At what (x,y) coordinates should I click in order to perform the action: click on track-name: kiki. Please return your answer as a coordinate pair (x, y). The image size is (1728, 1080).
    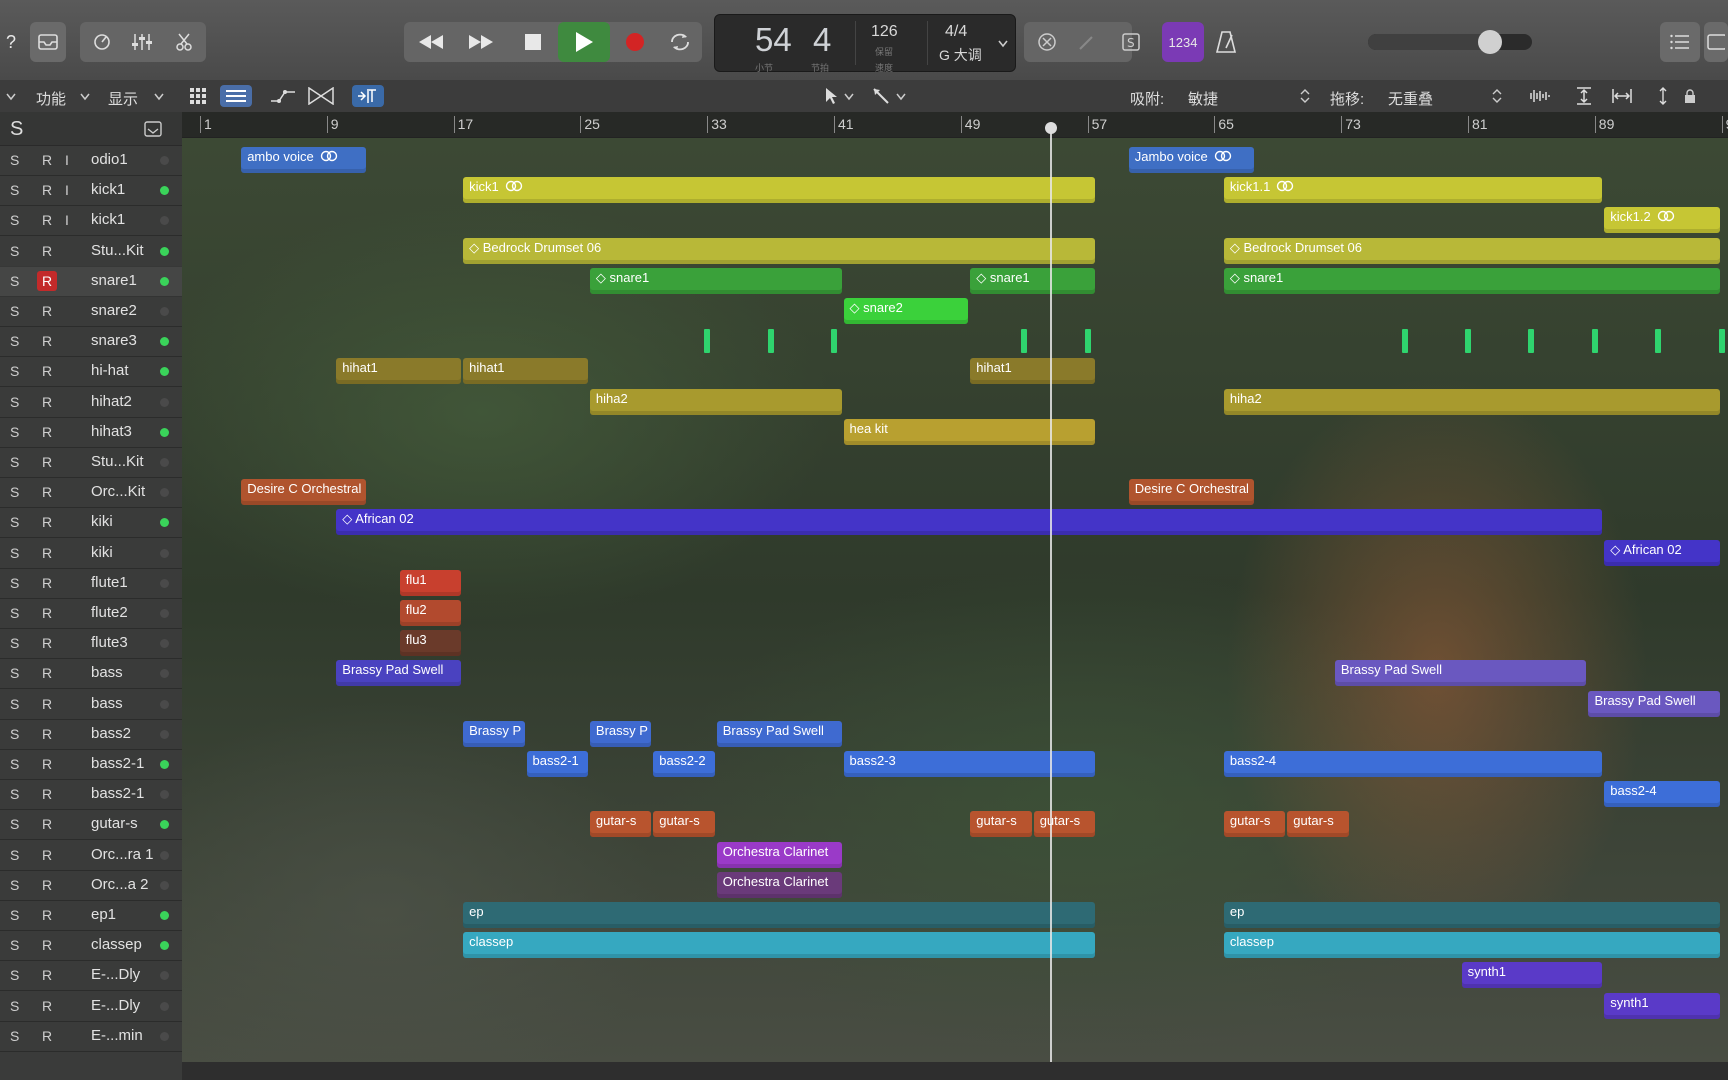
    Looking at the image, I should click on (102, 521).